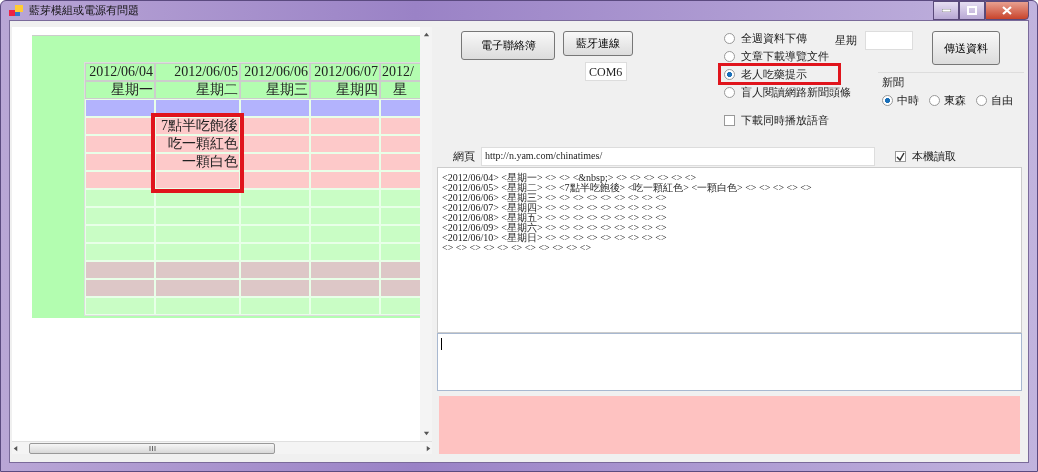 The width and height of the screenshot is (1038, 472). I want to click on output-line: <2012/06/05> <星期二> <> <7點半吃飽後> <吃一顆紅色> <一顆白色> <> <> <> <> <>, so click(627, 188).